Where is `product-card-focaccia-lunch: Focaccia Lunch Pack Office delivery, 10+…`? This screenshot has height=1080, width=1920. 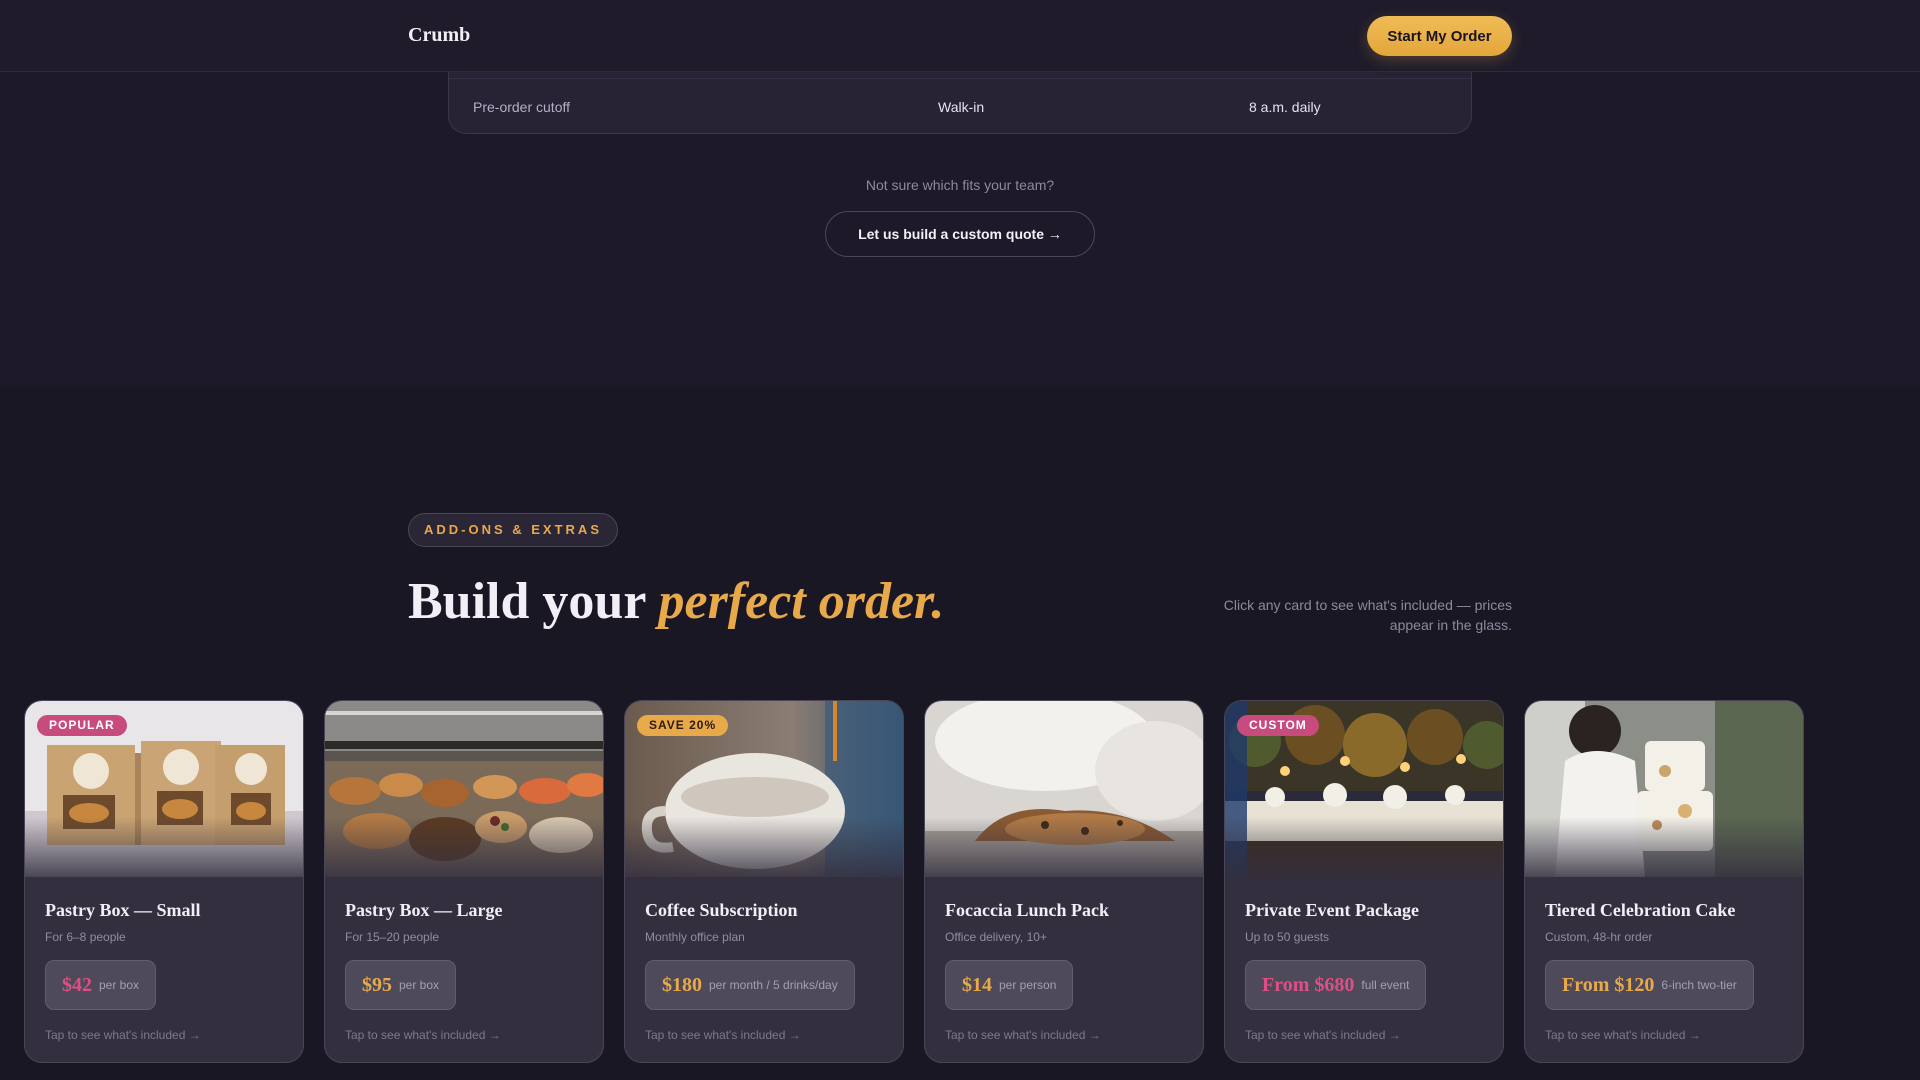 product-card-focaccia-lunch: Focaccia Lunch Pack Office delivery, 10+… is located at coordinates (1064, 881).